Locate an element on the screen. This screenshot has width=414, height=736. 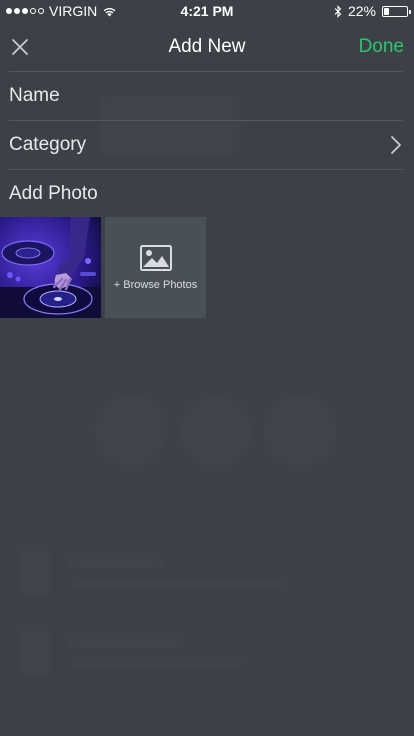
battery-level is located at coordinates (386, 11).